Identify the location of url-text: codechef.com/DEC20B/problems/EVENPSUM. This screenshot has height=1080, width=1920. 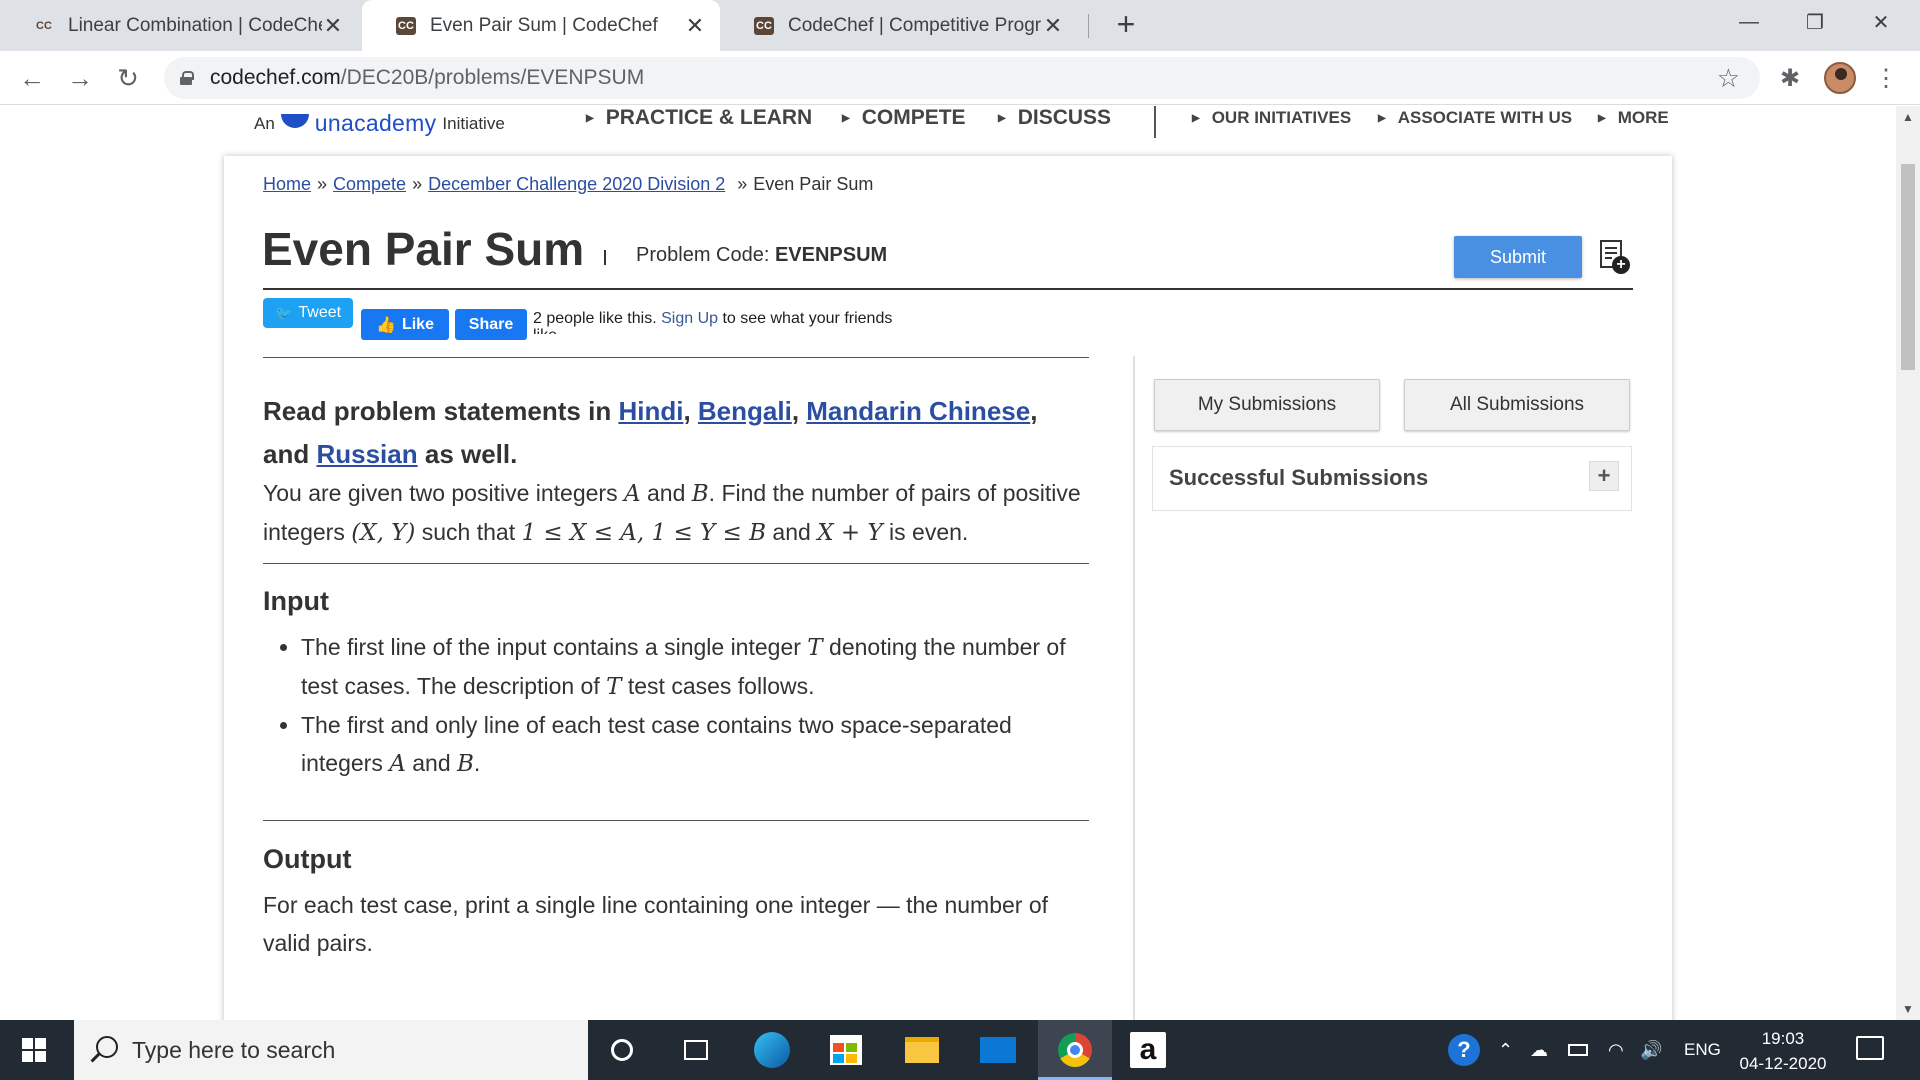
(427, 77).